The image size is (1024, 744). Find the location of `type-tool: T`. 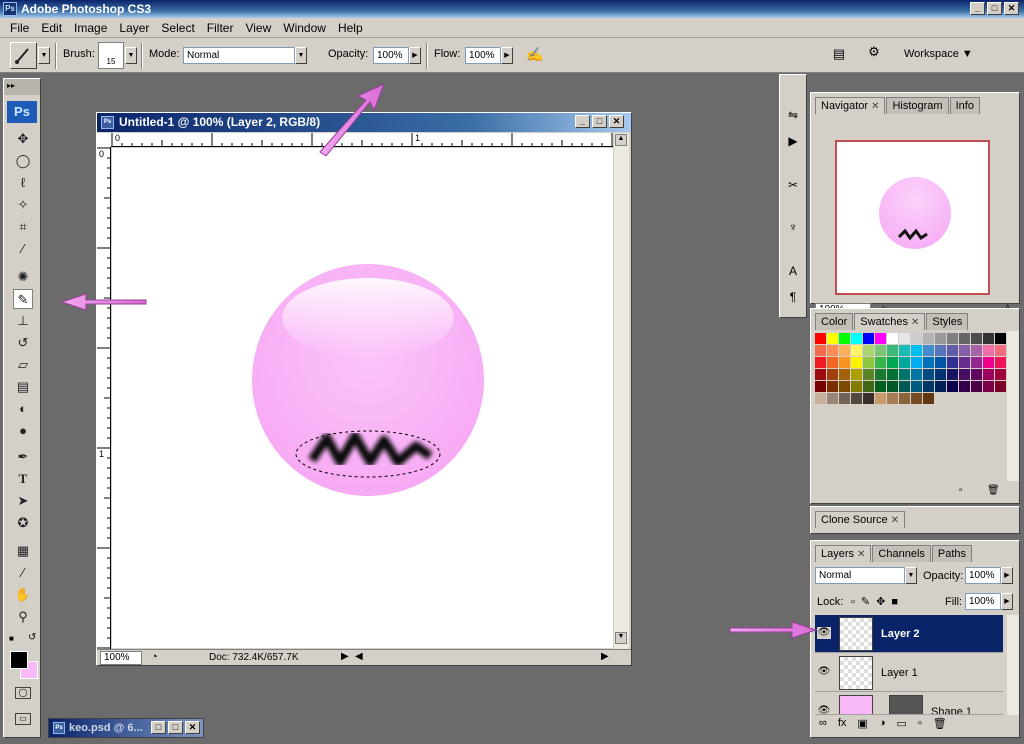

type-tool: T is located at coordinates (23, 479).